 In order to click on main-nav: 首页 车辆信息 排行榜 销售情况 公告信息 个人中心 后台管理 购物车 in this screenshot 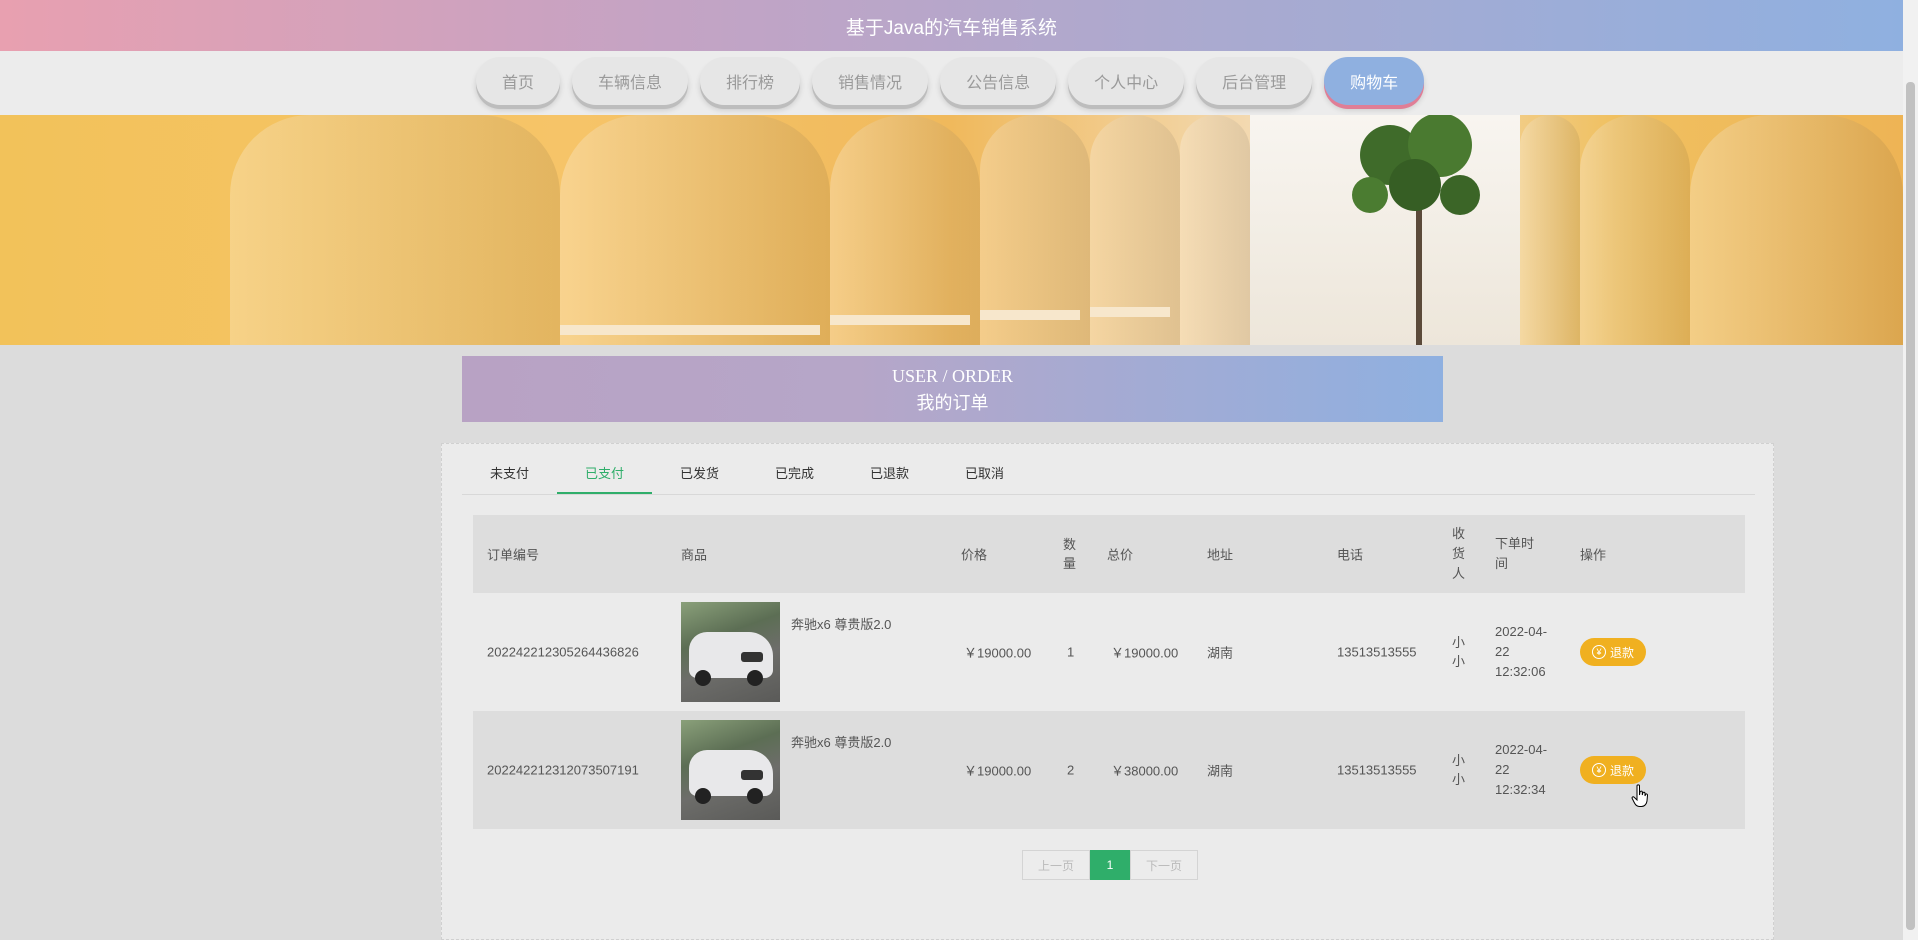, I will do `click(950, 81)`.